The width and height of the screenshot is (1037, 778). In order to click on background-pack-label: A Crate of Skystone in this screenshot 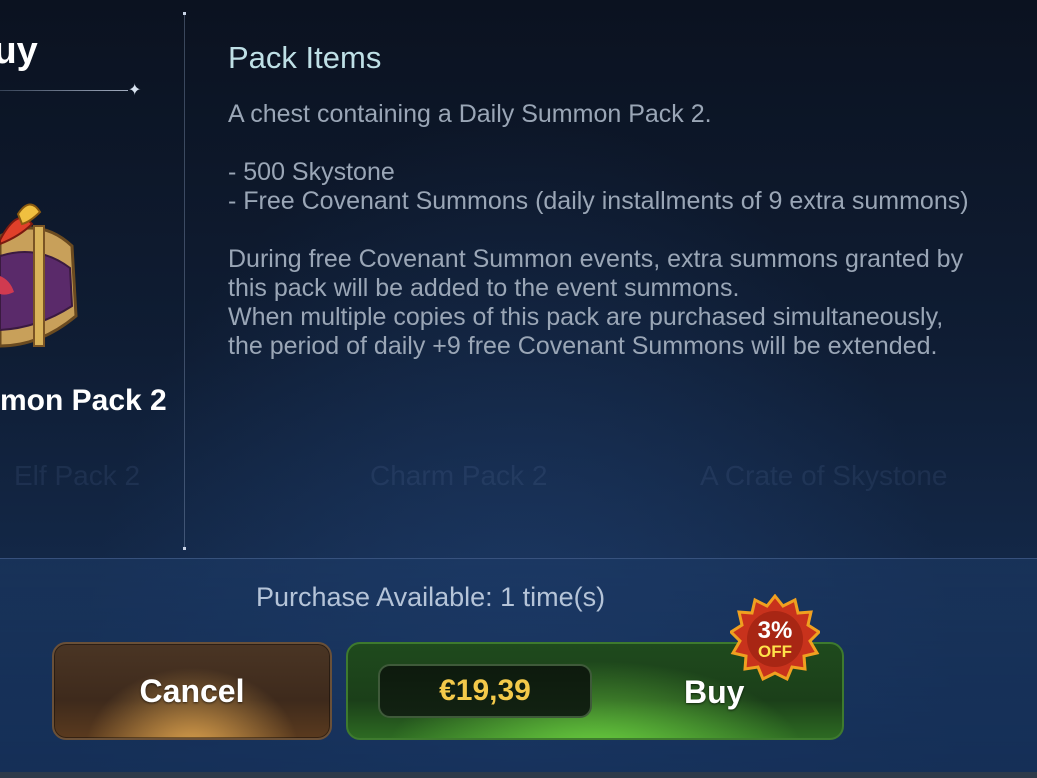, I will do `click(824, 475)`.